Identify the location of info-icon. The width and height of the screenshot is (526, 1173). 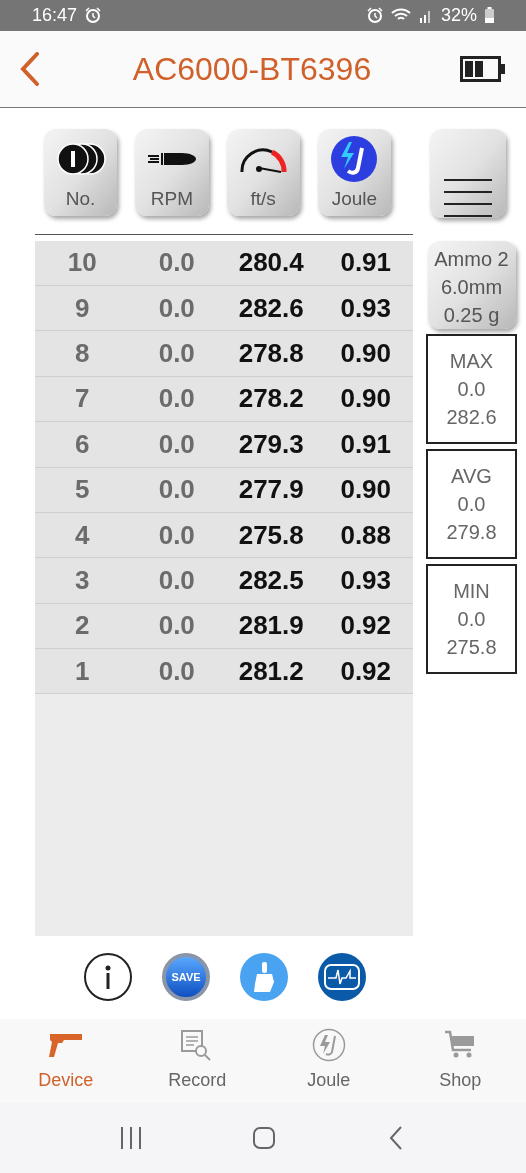
(108, 977).